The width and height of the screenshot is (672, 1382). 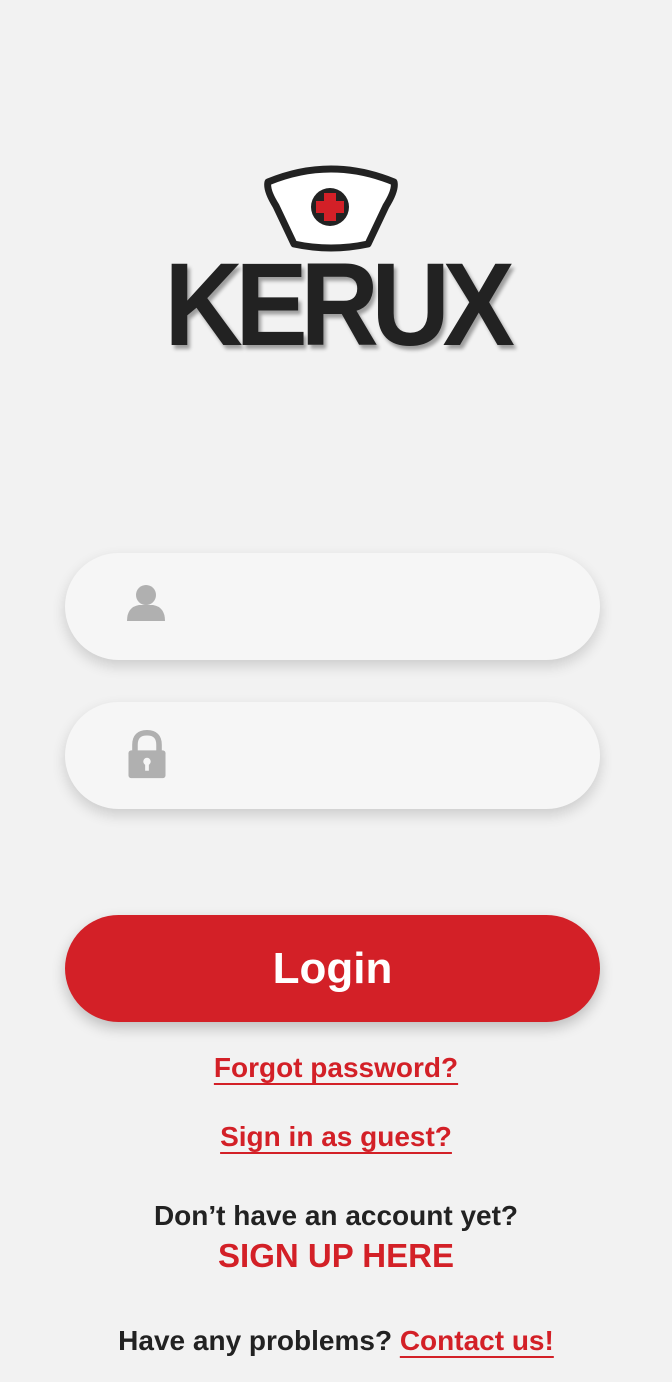 What do you see at coordinates (387, 607) in the screenshot?
I see `username-input` at bounding box center [387, 607].